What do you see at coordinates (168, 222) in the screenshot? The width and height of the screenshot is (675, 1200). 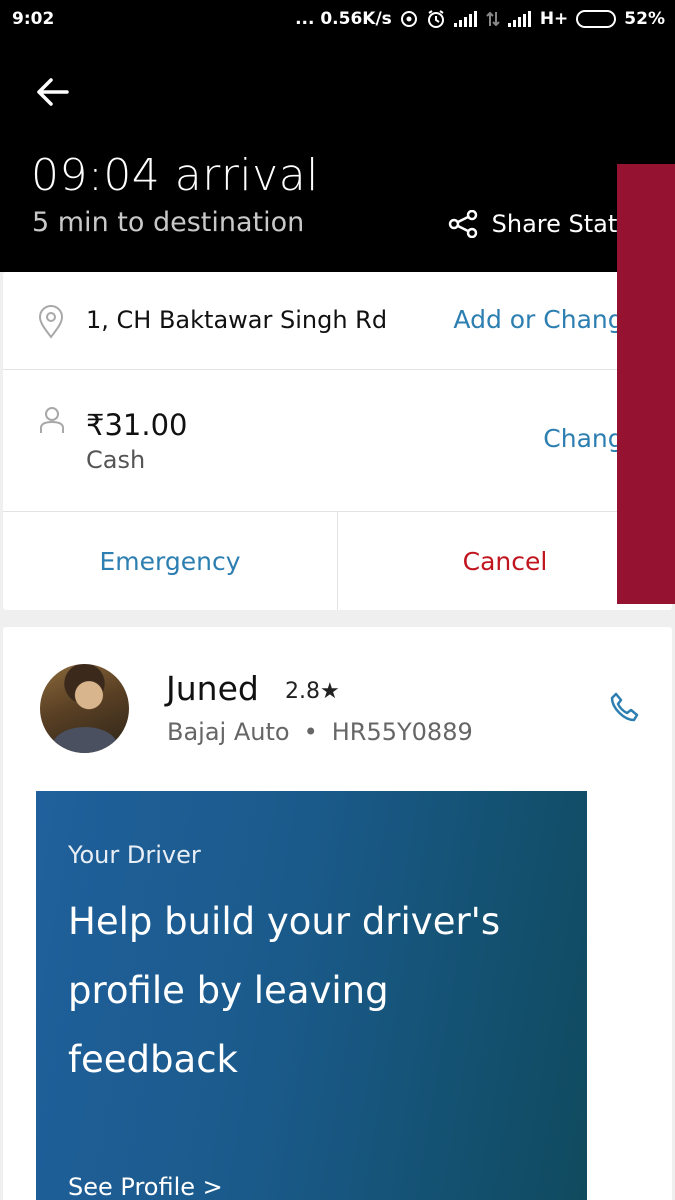 I see `eta-text: 5 min to destination` at bounding box center [168, 222].